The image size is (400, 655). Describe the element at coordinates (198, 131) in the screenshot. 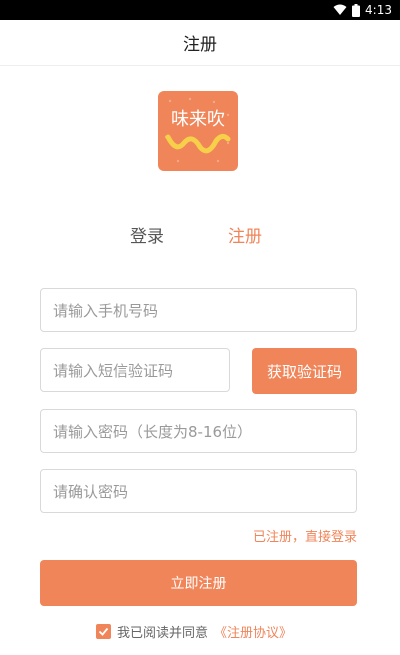

I see `app-logo: 味来吹` at that location.